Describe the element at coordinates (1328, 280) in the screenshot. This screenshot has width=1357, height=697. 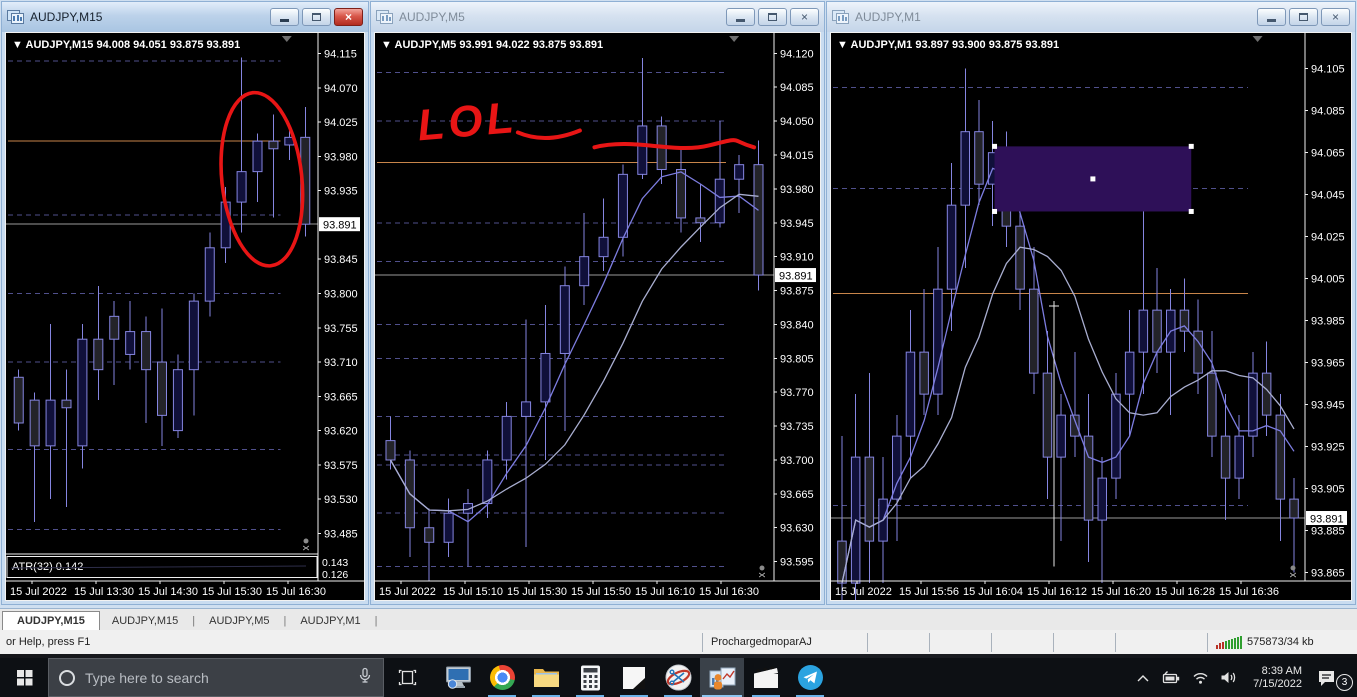
I see `svg-text: 94.005` at that location.